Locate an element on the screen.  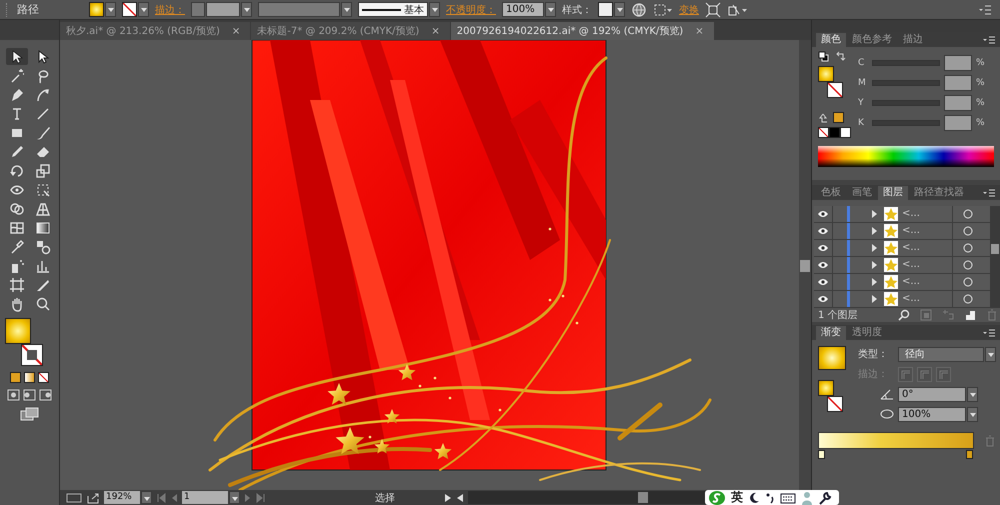
first-page-icon is located at coordinates (161, 497).